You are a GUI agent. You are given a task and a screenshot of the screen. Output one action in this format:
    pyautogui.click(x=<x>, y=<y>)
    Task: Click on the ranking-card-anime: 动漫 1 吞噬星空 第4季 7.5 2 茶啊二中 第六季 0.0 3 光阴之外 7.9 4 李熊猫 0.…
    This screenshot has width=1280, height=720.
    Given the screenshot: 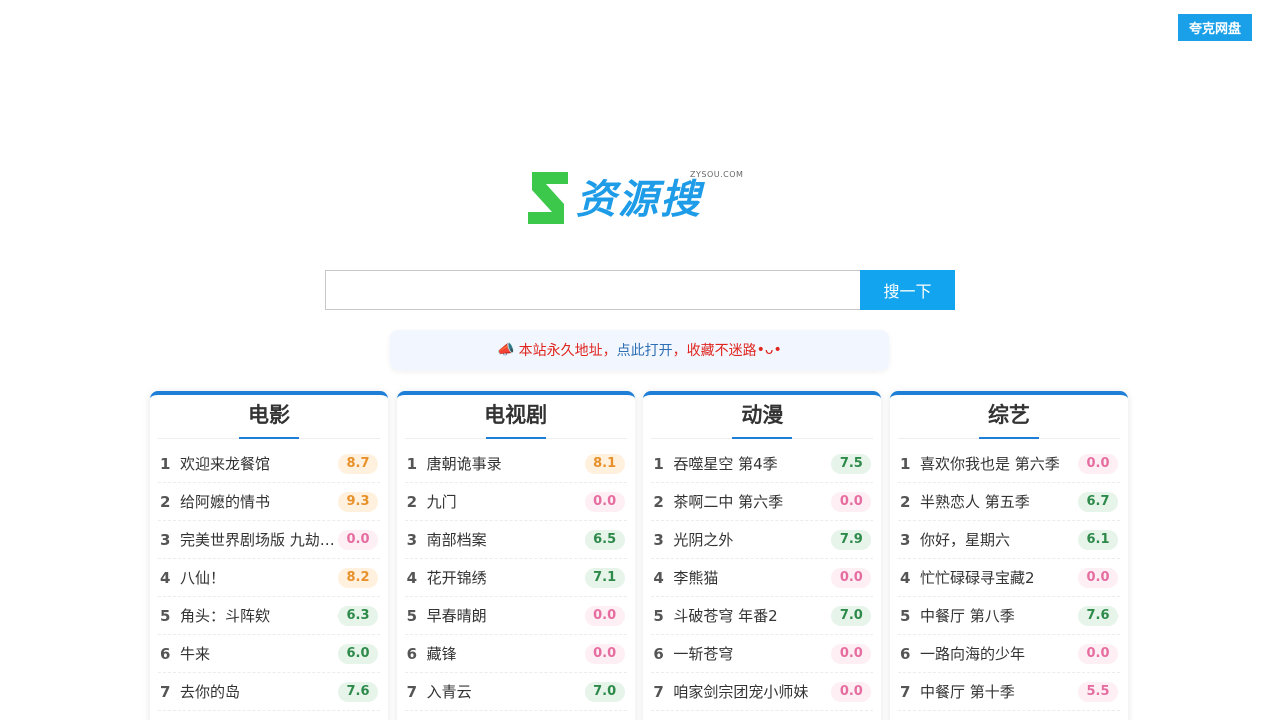 What is the action you would take?
    pyautogui.click(x=762, y=555)
    